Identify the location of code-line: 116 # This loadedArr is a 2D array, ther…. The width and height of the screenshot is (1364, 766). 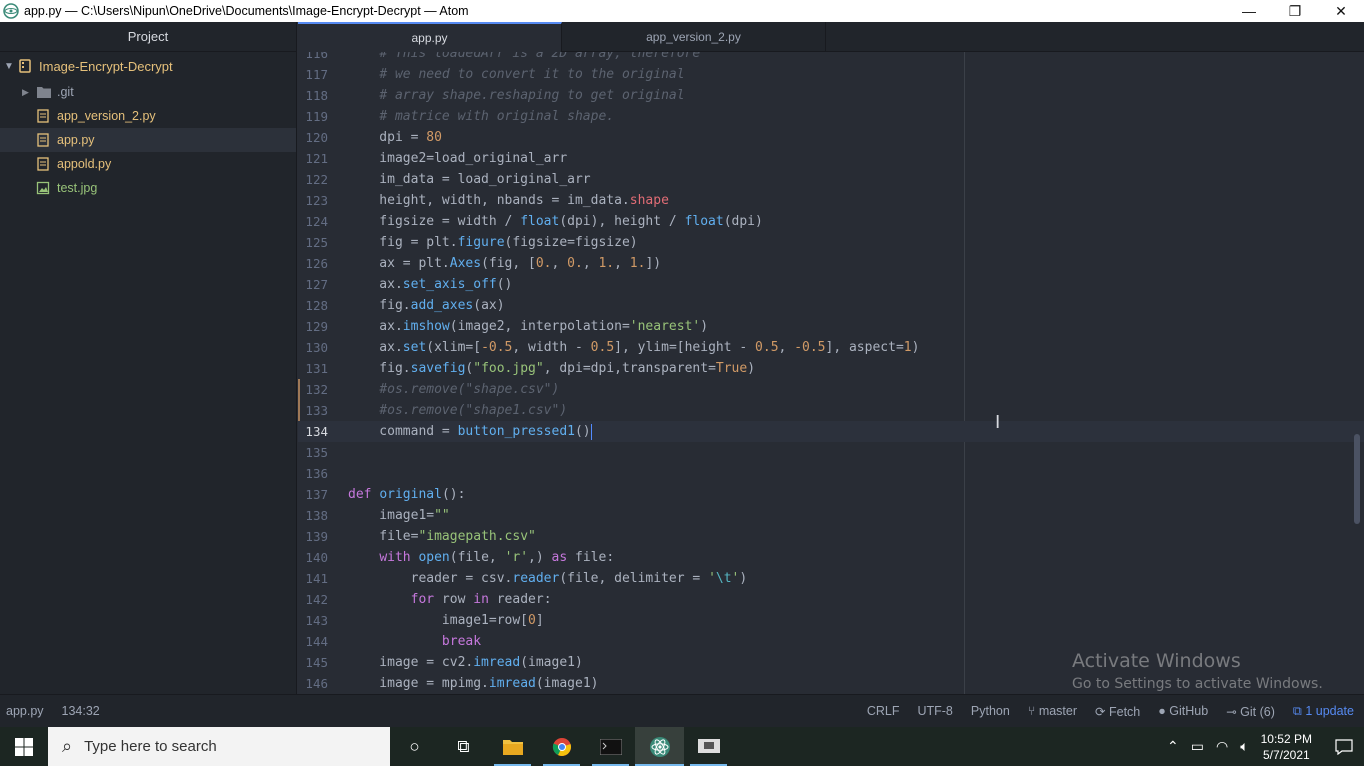
(831, 58).